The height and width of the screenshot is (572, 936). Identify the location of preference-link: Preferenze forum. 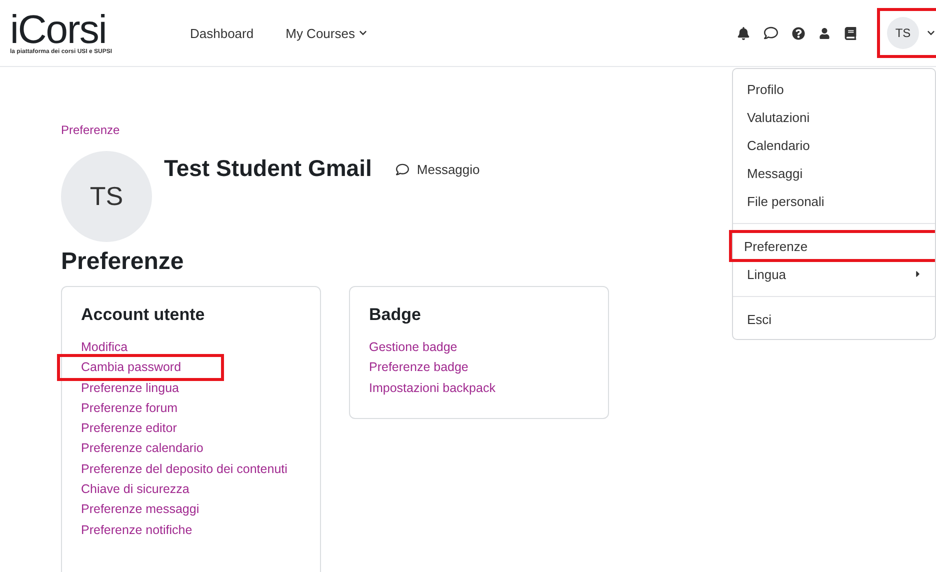
(129, 408).